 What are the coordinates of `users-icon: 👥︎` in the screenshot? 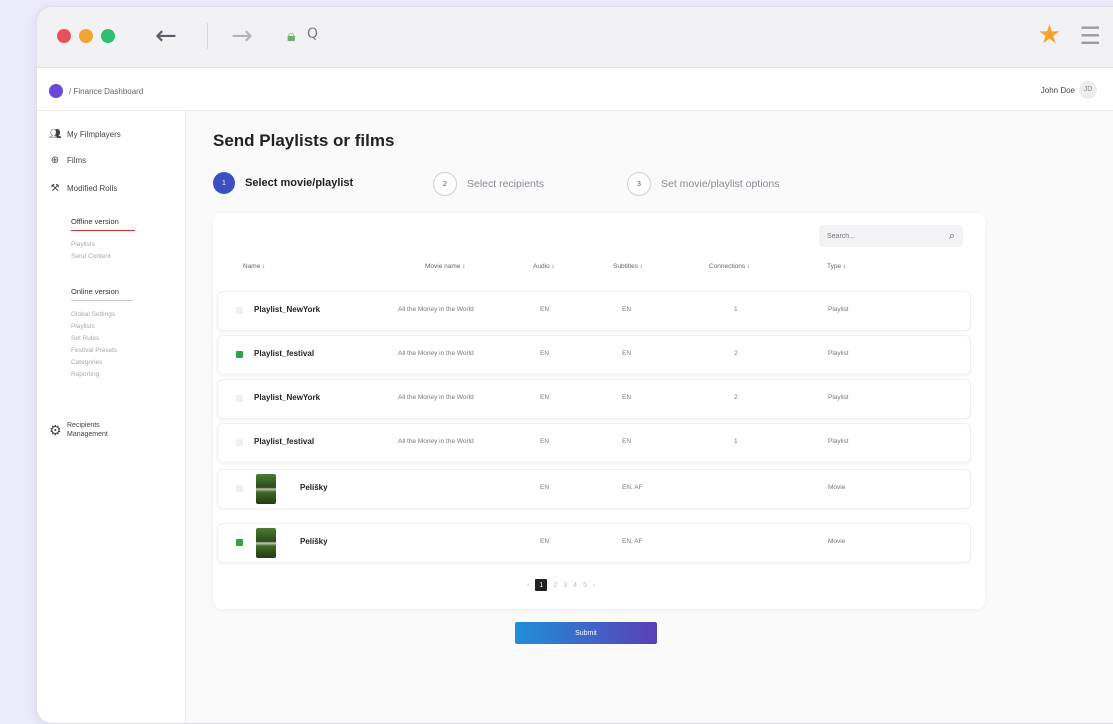 It's located at (55, 134).